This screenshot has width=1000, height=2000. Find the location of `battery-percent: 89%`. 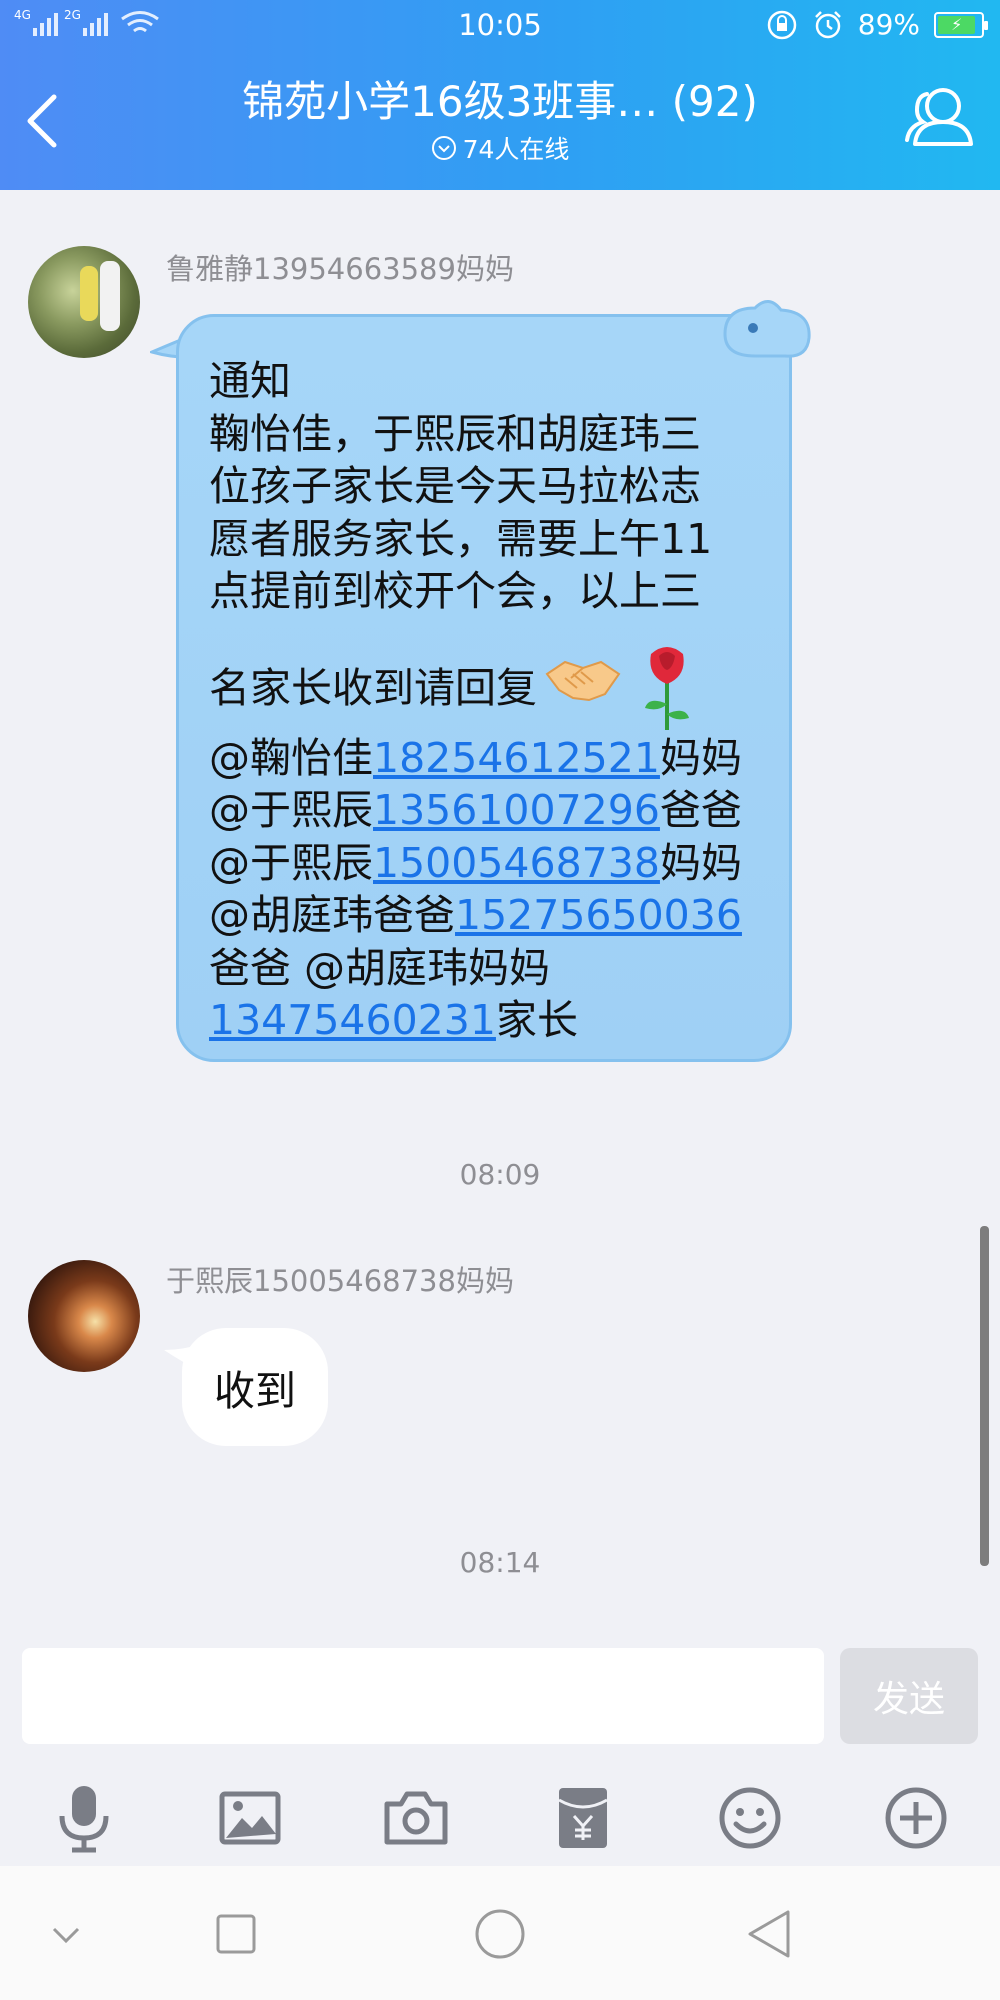

battery-percent: 89% is located at coordinates (888, 24).